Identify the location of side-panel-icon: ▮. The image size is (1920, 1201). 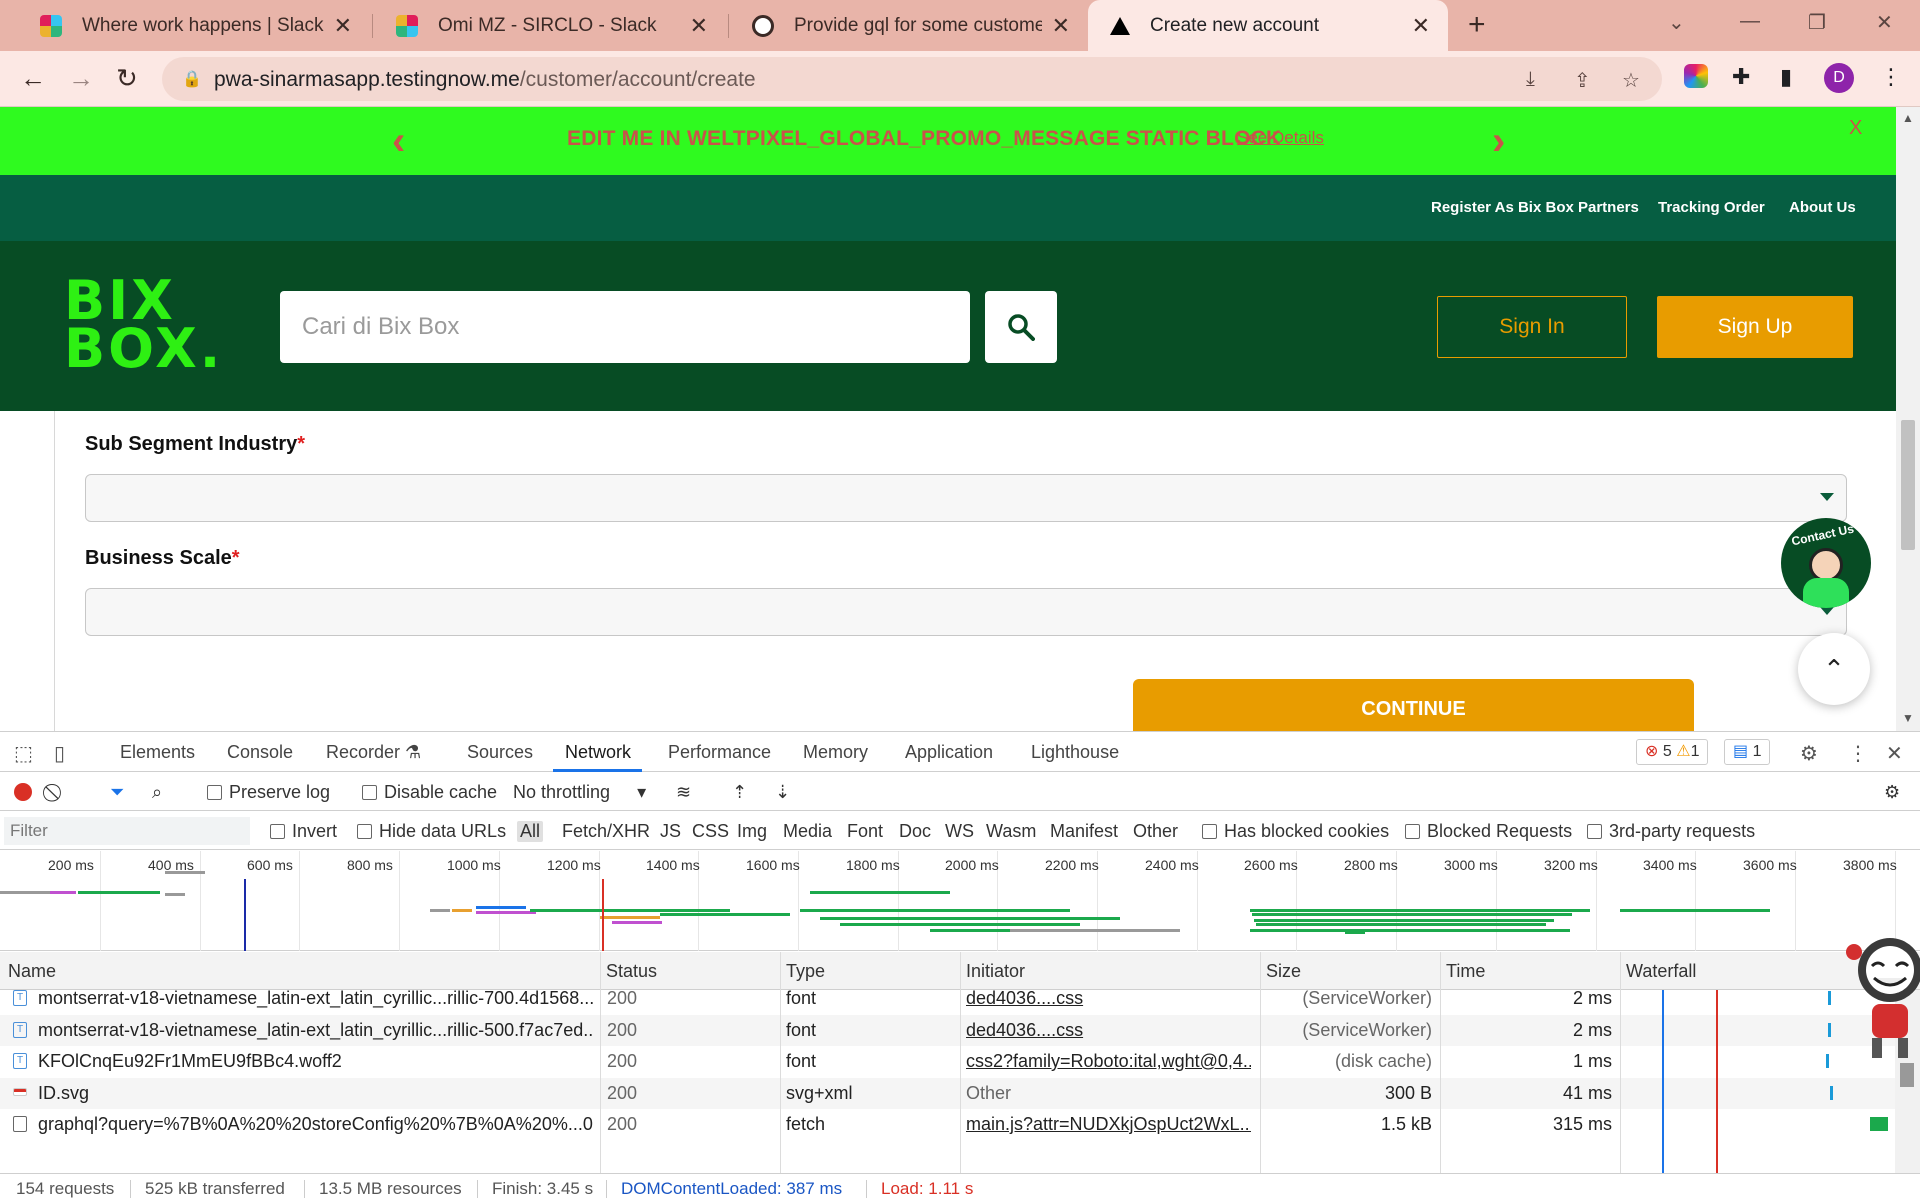
(1786, 77).